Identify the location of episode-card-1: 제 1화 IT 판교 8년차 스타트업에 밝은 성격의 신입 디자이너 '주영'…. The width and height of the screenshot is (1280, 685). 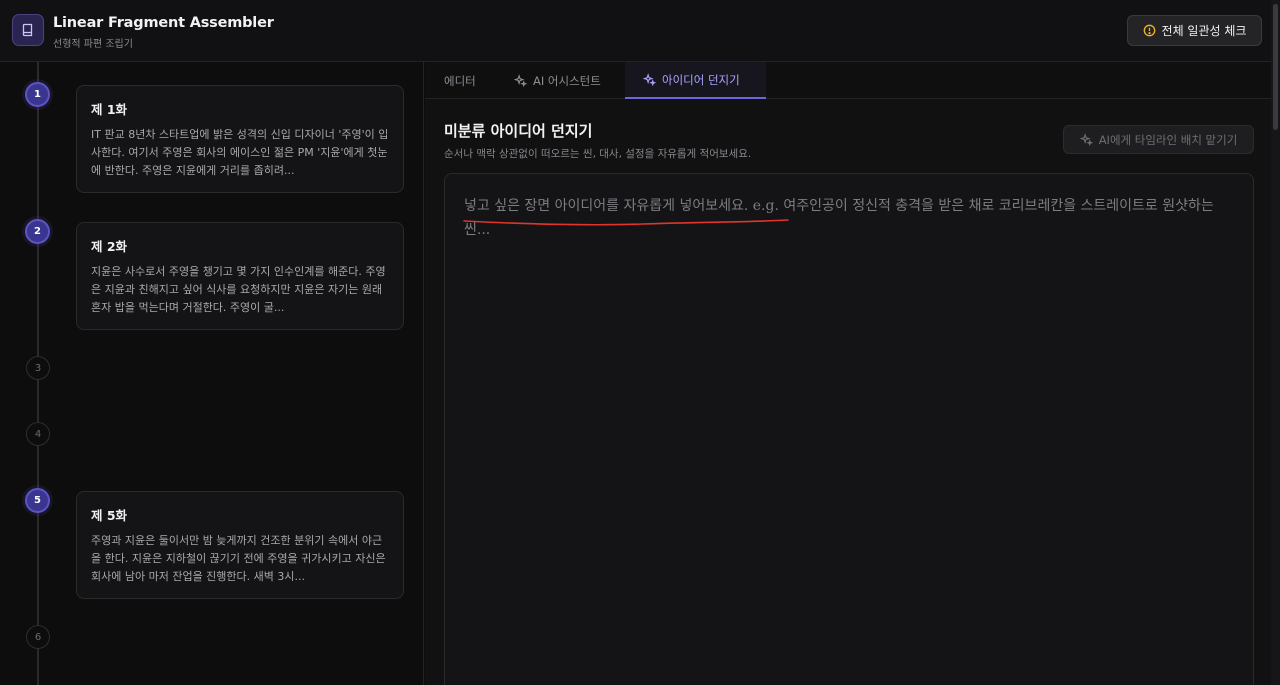
(240, 139).